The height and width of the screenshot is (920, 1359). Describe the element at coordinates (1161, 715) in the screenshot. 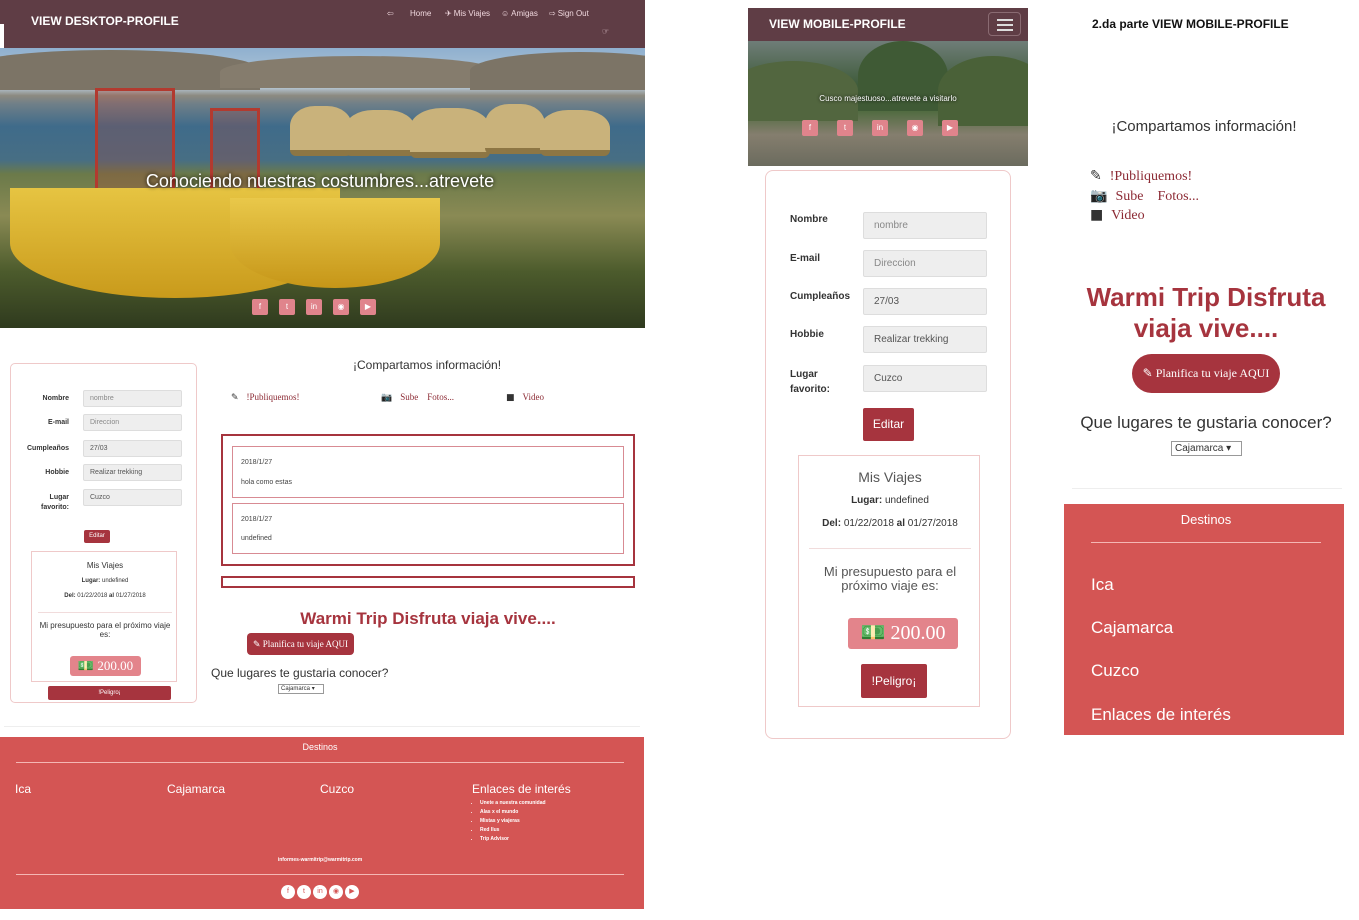

I see `part2-footer-links: Enlaces de interés` at that location.